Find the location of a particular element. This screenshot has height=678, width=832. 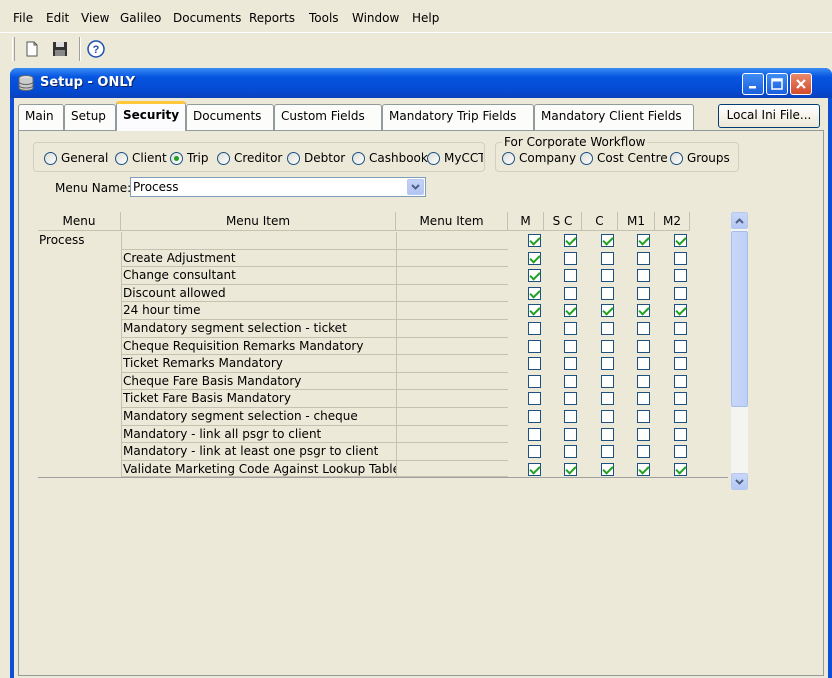

title-bar: Setup - ONLY is located at coordinates (421, 83).